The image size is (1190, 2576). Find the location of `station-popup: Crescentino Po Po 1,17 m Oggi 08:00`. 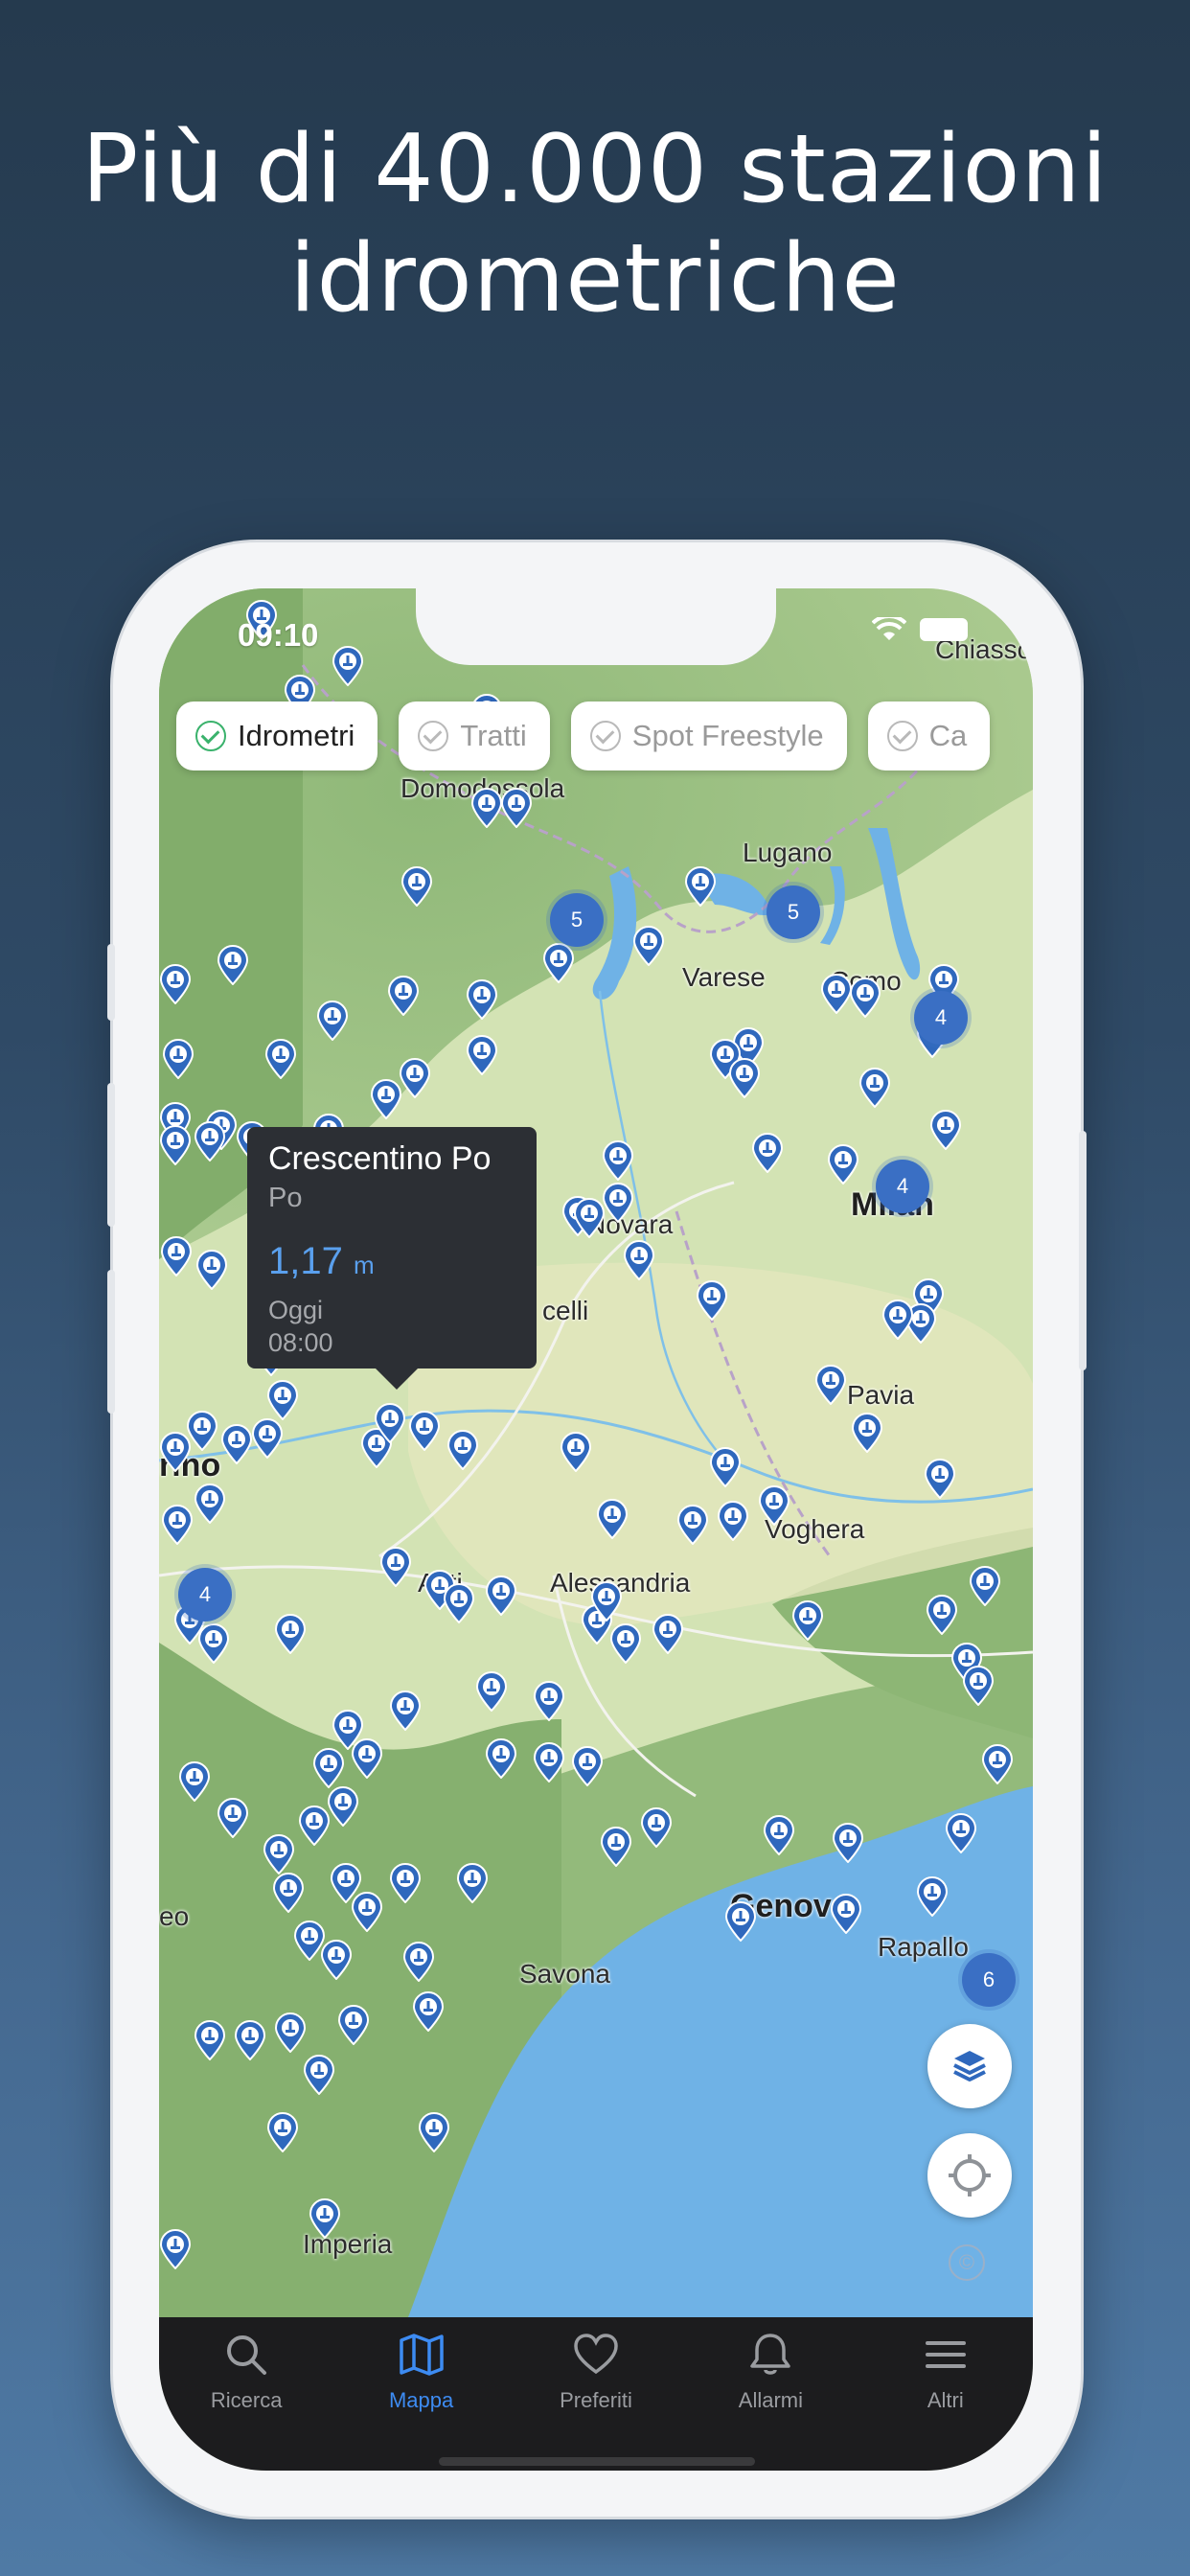

station-popup: Crescentino Po Po 1,17 m Oggi 08:00 is located at coordinates (392, 1258).